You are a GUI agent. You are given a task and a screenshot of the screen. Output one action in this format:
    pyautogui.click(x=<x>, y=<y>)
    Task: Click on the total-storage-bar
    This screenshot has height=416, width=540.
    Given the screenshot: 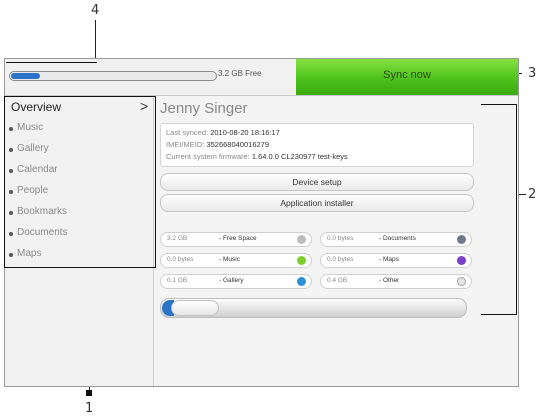 What is the action you would take?
    pyautogui.click(x=313, y=308)
    